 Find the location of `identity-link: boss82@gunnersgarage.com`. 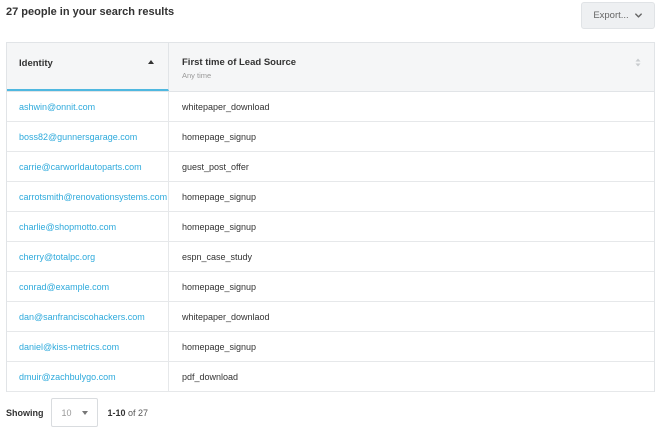

identity-link: boss82@gunnersgarage.com is located at coordinates (88, 136).